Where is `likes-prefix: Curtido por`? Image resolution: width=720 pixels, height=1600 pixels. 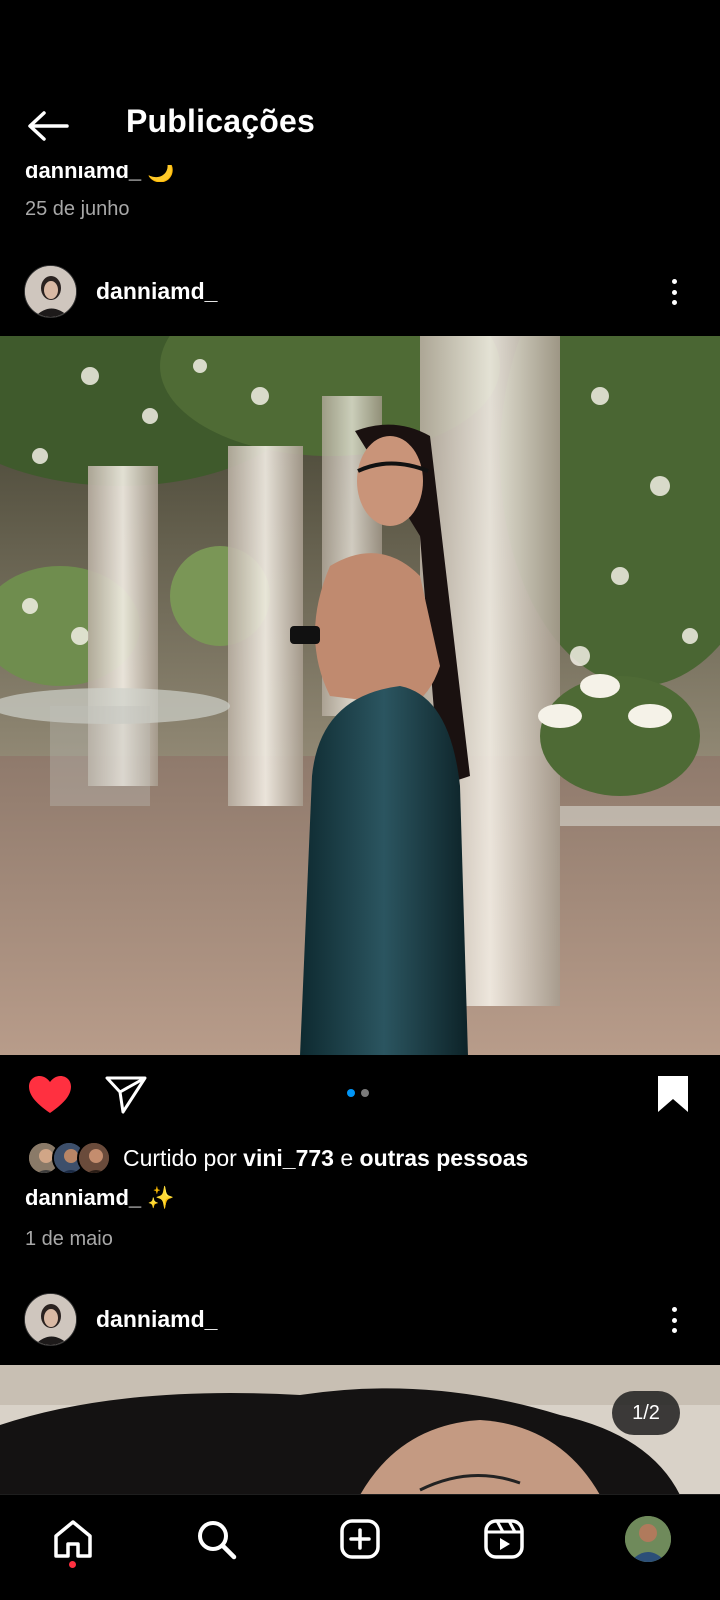
likes-prefix: Curtido por is located at coordinates (180, 1157).